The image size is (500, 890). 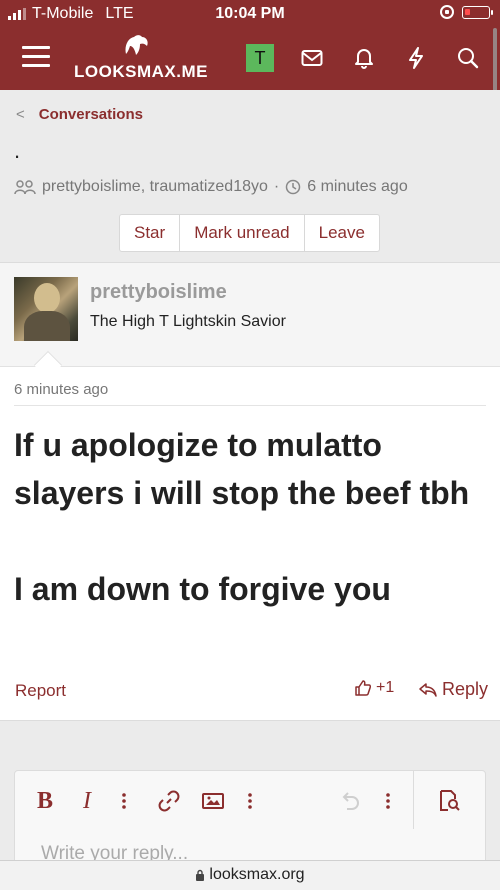 What do you see at coordinates (91, 114) in the screenshot?
I see `breadcrumb-conversations: Conversations` at bounding box center [91, 114].